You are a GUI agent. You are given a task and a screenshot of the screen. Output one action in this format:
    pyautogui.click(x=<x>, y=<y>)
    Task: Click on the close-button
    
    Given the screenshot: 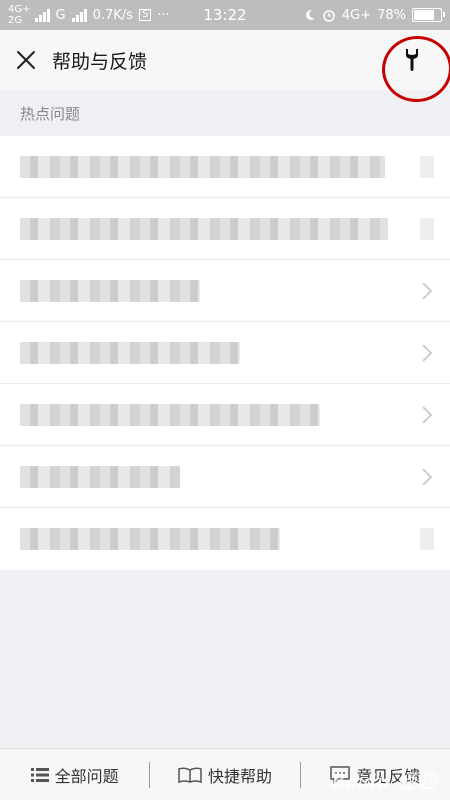 What is the action you would take?
    pyautogui.click(x=26, y=60)
    